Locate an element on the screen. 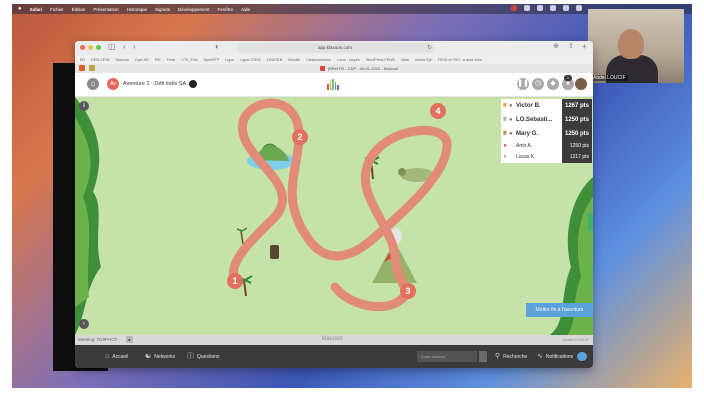 The image size is (704, 394). share-icon: ⇧ is located at coordinates (571, 46).